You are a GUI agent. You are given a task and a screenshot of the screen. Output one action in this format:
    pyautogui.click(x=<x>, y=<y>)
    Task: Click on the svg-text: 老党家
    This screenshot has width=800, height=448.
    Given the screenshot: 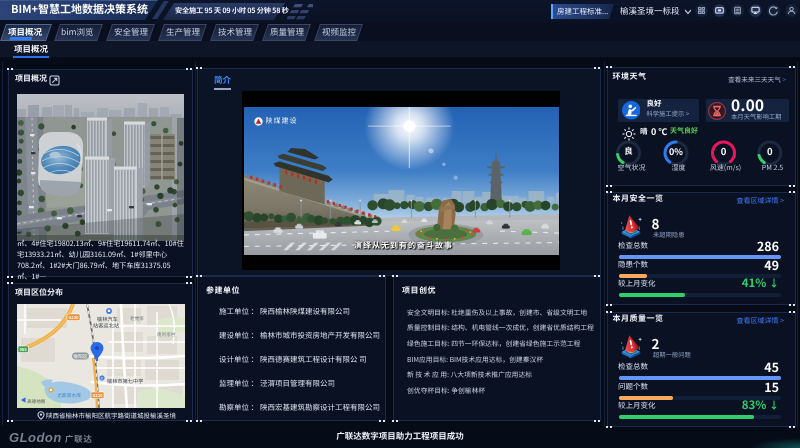 What is the action you would take?
    pyautogui.click(x=137, y=319)
    